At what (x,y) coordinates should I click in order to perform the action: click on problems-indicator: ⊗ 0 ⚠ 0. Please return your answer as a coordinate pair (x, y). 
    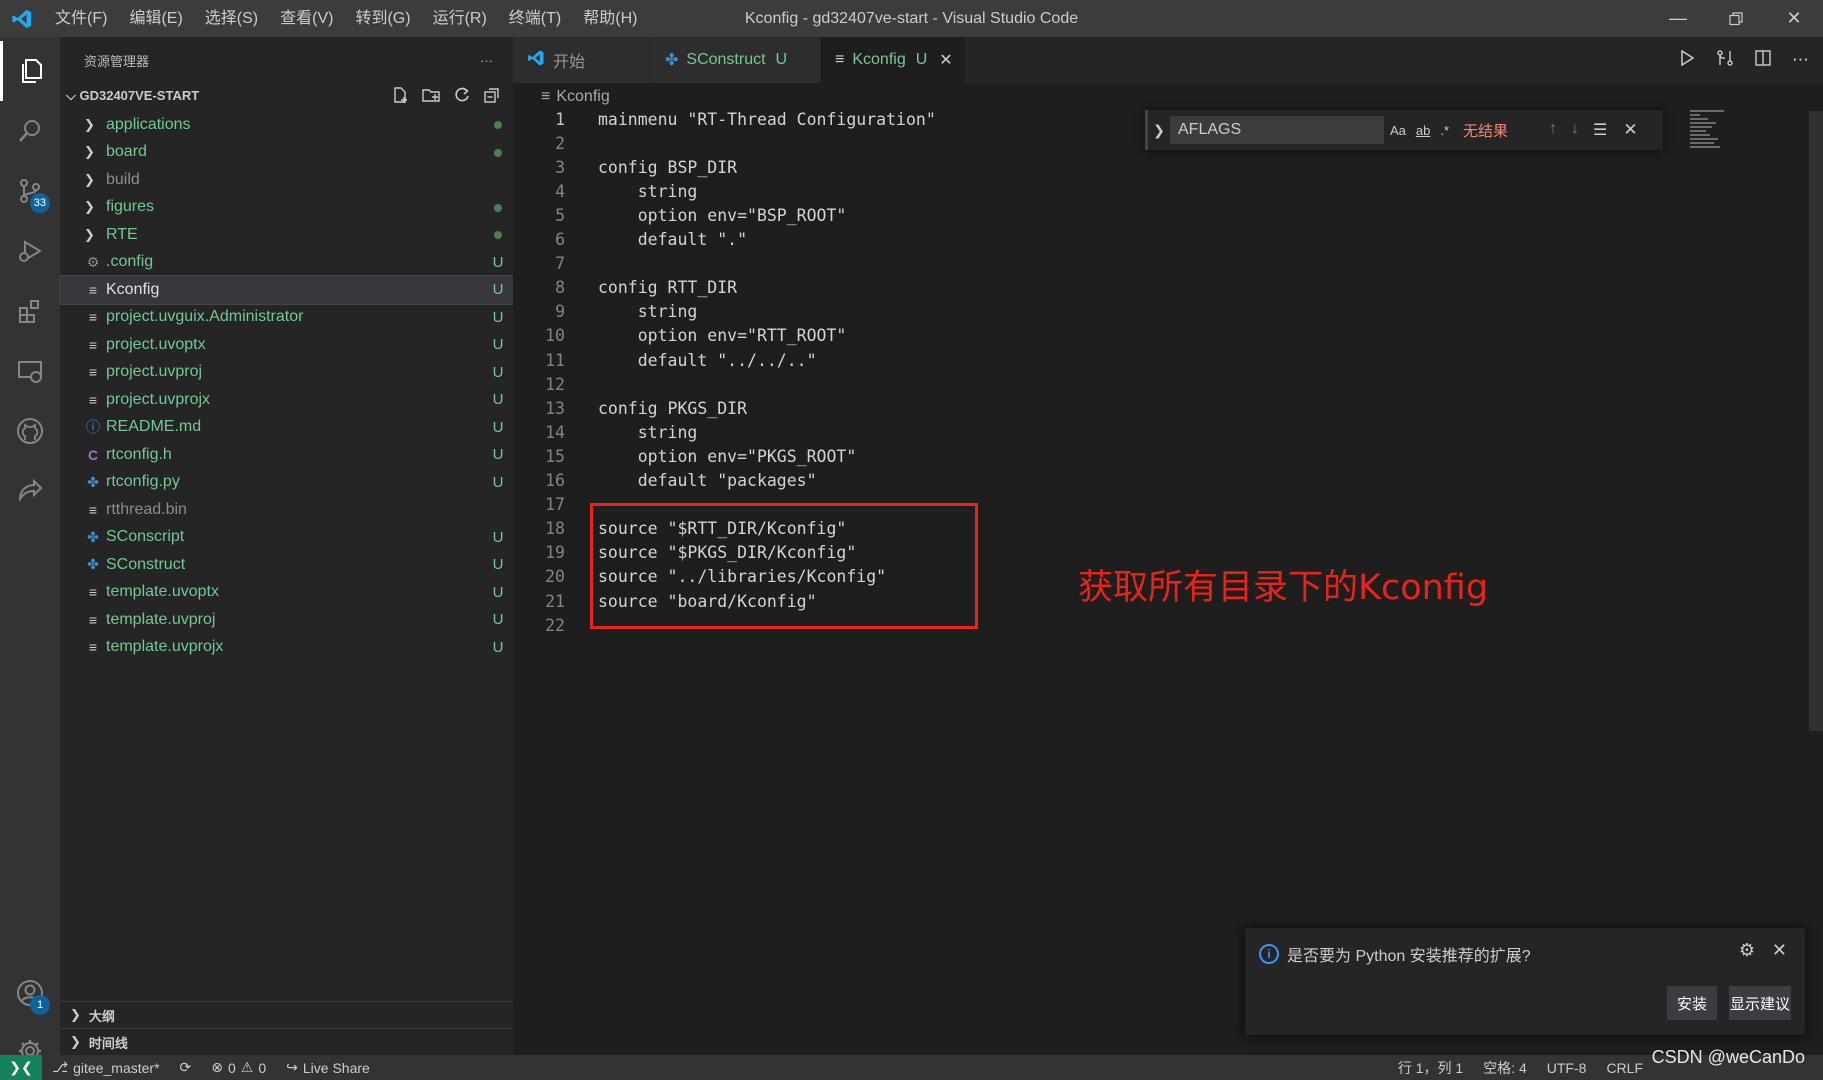
    Looking at the image, I should click on (238, 1067).